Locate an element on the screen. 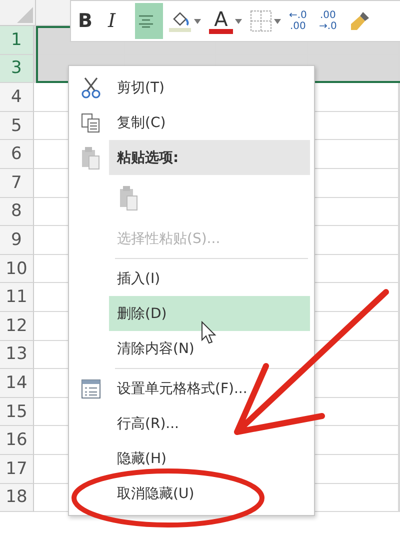 The image size is (400, 536). menu-item: 复制(C) is located at coordinates (209, 122).